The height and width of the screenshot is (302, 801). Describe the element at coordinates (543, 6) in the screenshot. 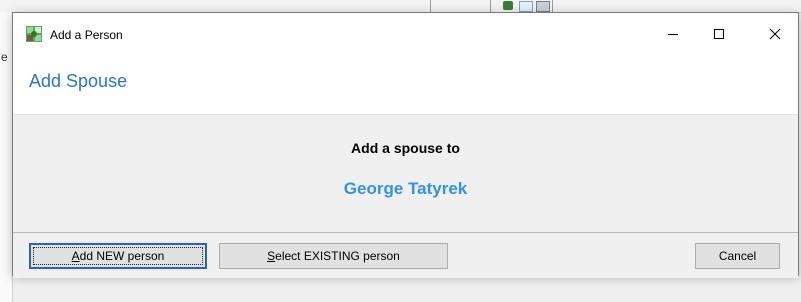

I see `report-icon` at that location.